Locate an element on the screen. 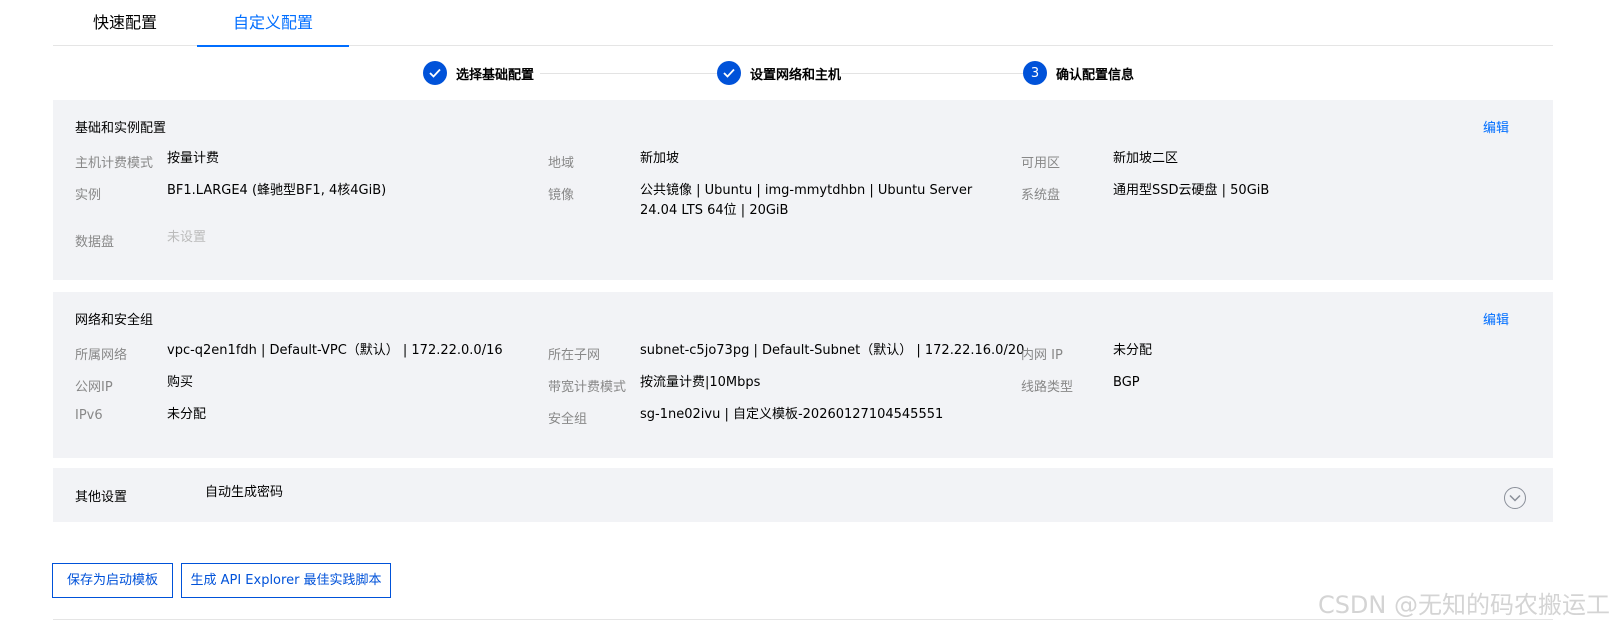 This screenshot has height=630, width=1618. step-2: 设置网络和主机 is located at coordinates (779, 73).